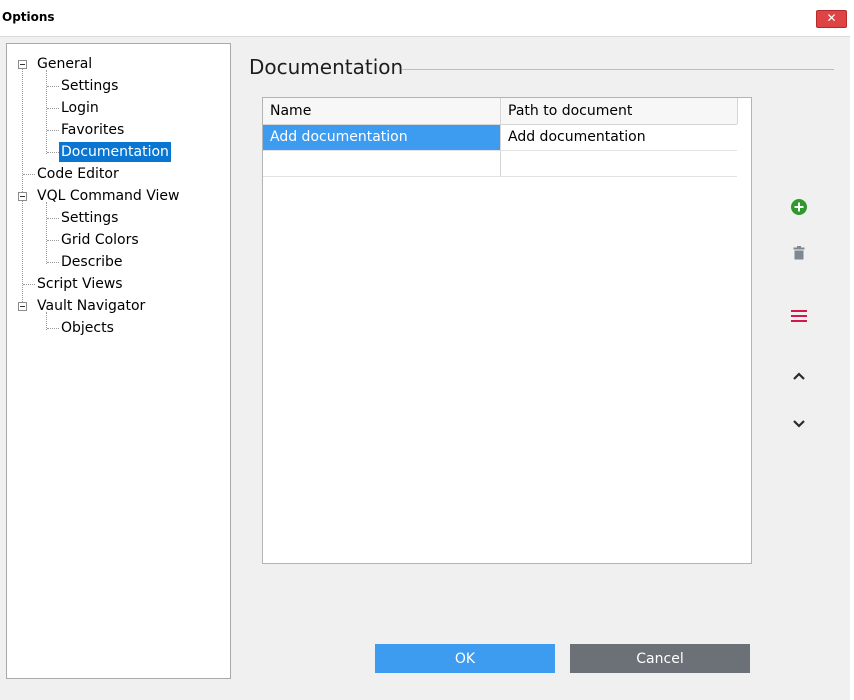 The image size is (854, 700). What do you see at coordinates (64, 64) in the screenshot?
I see `tree-item-general: General` at bounding box center [64, 64].